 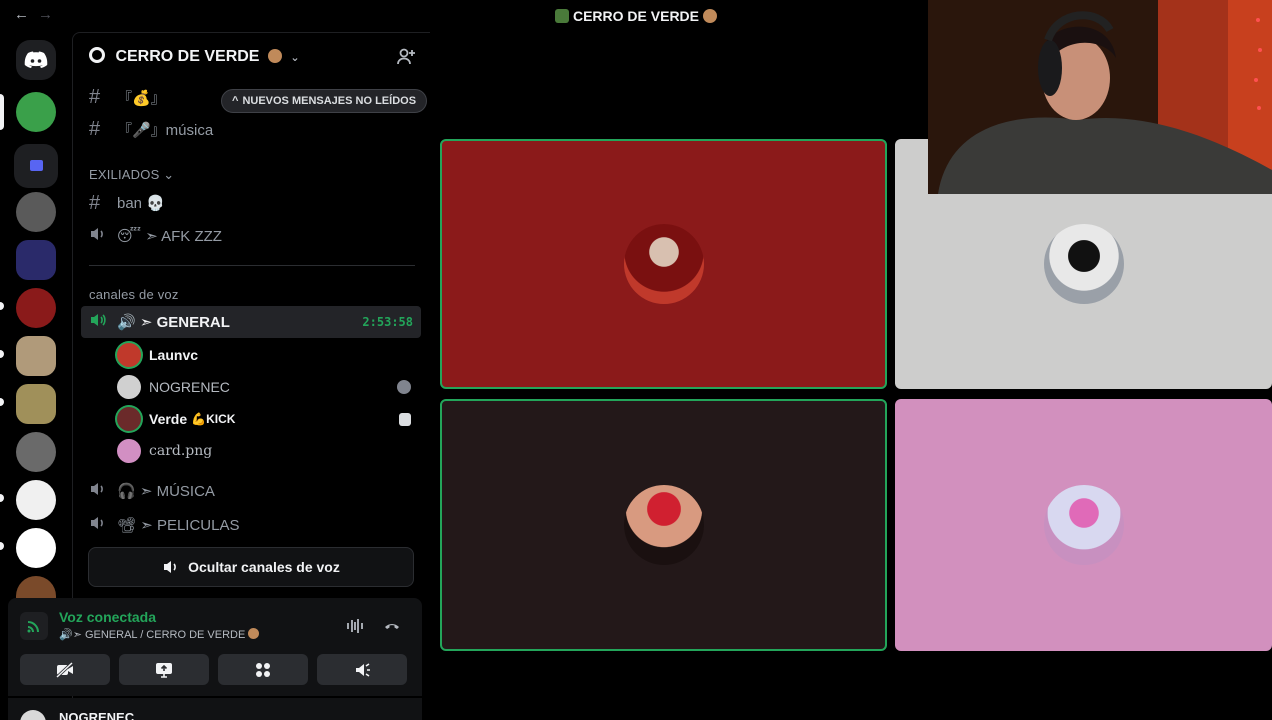 I want to click on user-tag: 💪KICK, so click(x=213, y=419).